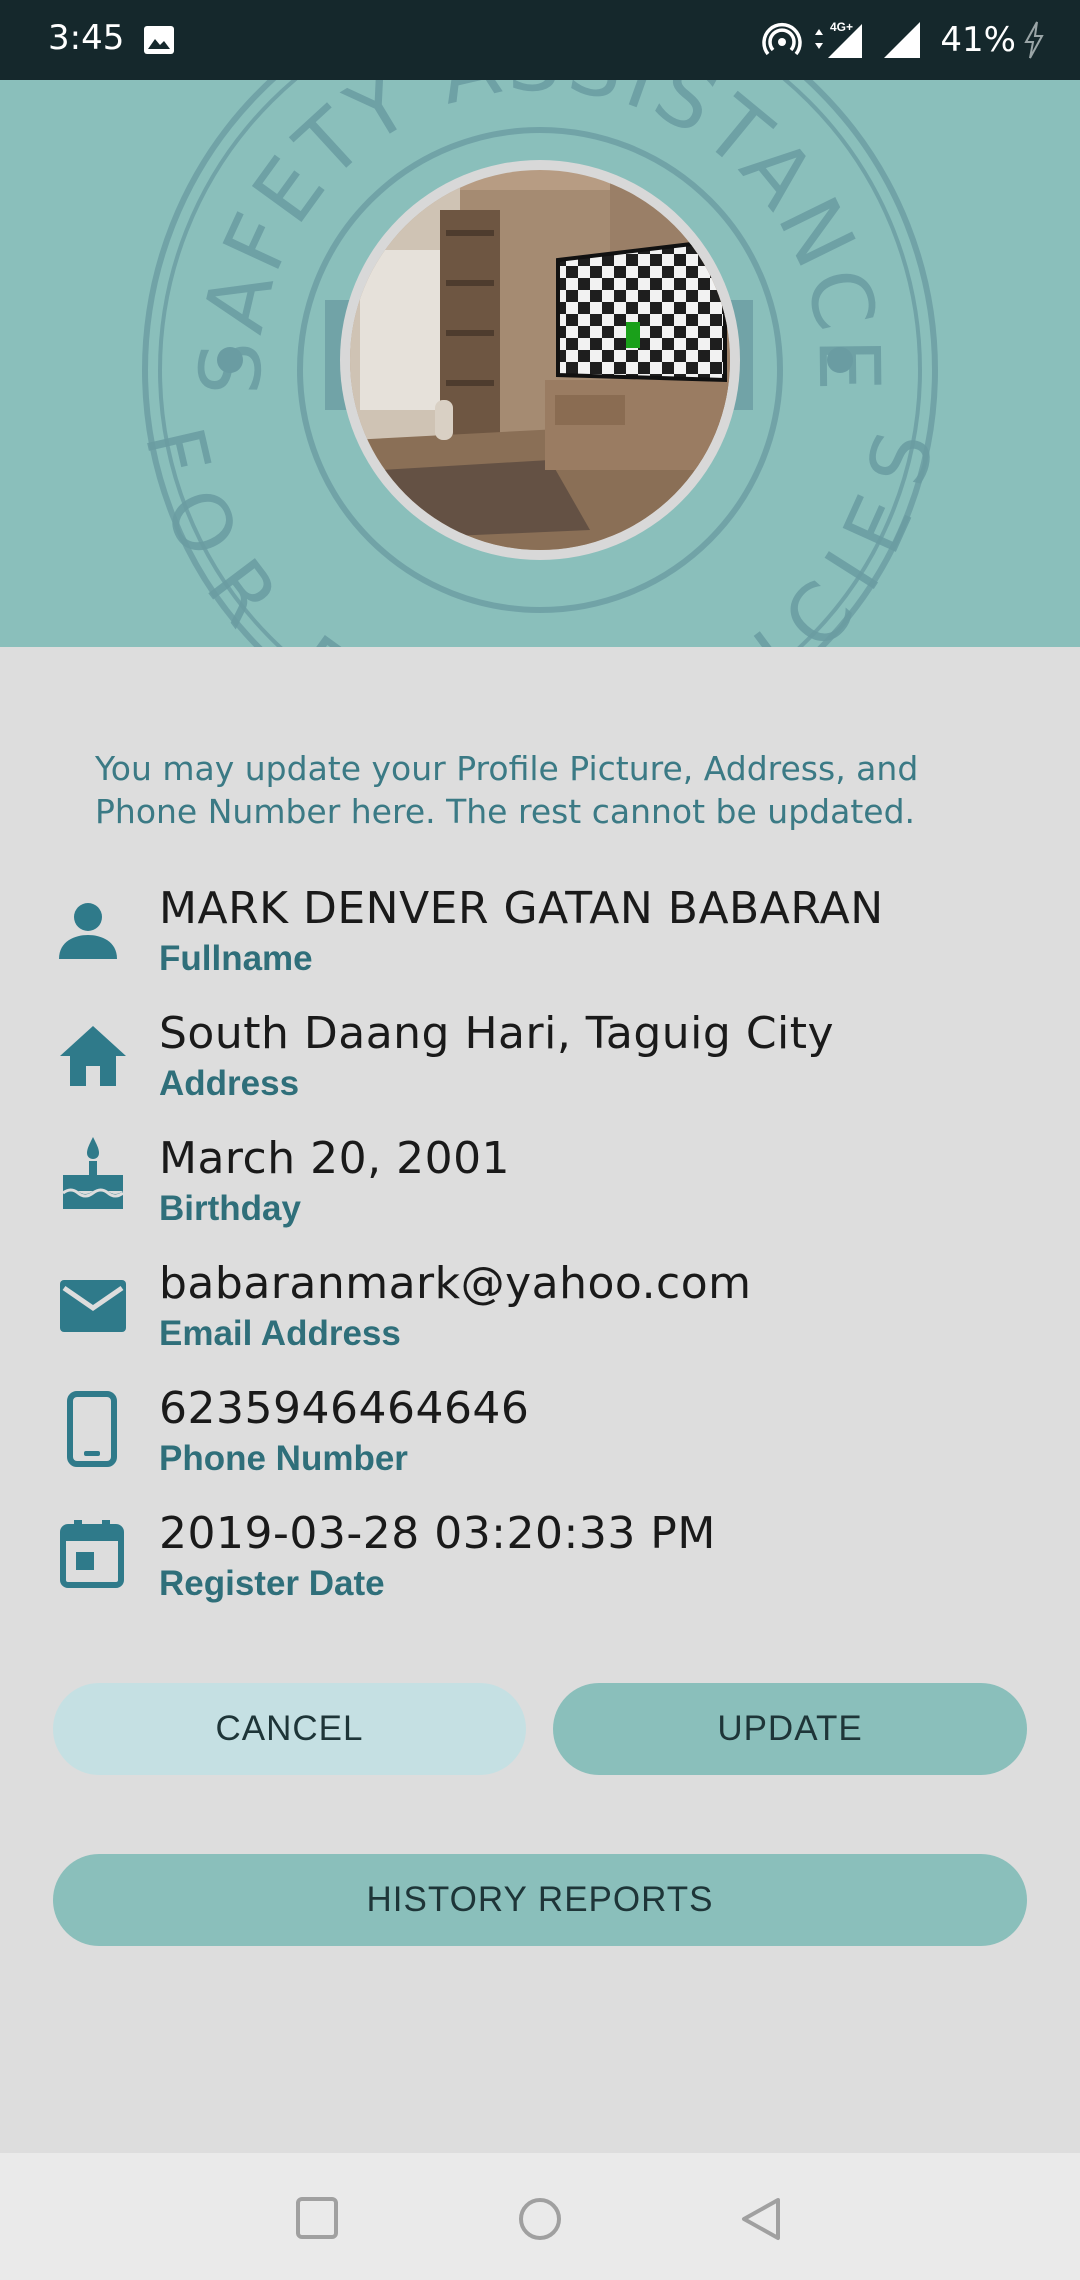 The width and height of the screenshot is (1080, 2280). Describe the element at coordinates (545, 1314) in the screenshot. I see `email-row: babaranmark@yahoo.com Email Address` at that location.